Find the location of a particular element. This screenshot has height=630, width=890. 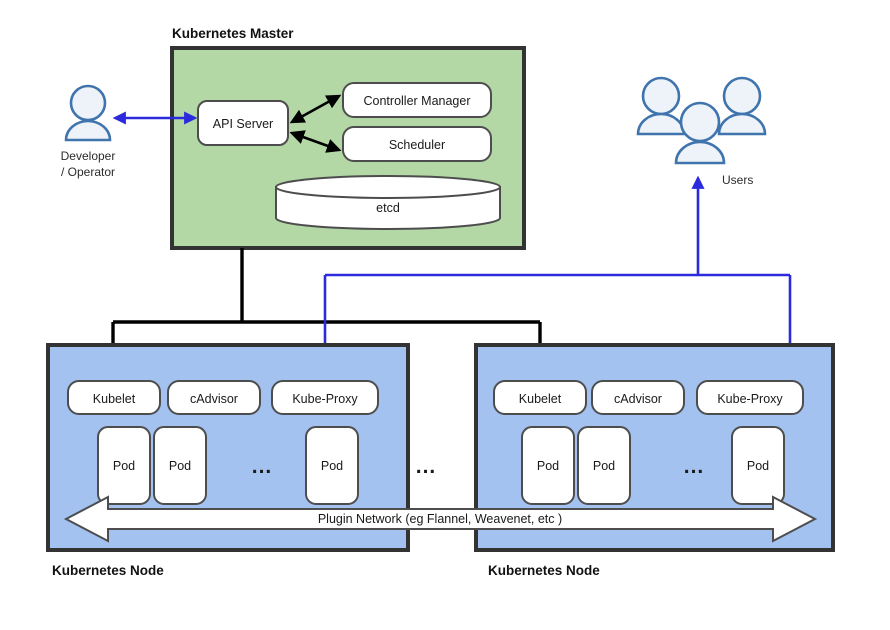

api-server-box: API Server is located at coordinates (243, 123).